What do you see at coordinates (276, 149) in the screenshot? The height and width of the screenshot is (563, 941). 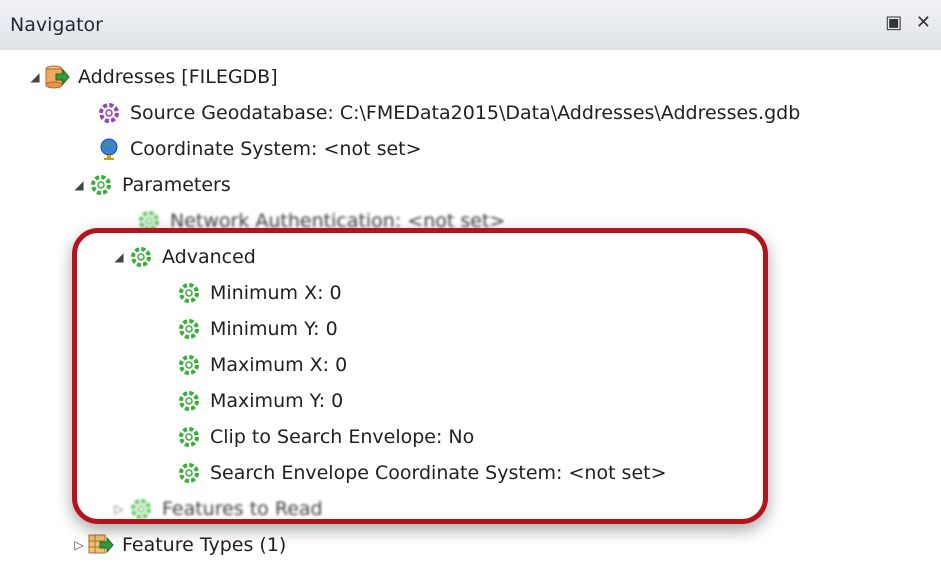 I see `tree-item-label: Coordinate System: <not set>` at bounding box center [276, 149].